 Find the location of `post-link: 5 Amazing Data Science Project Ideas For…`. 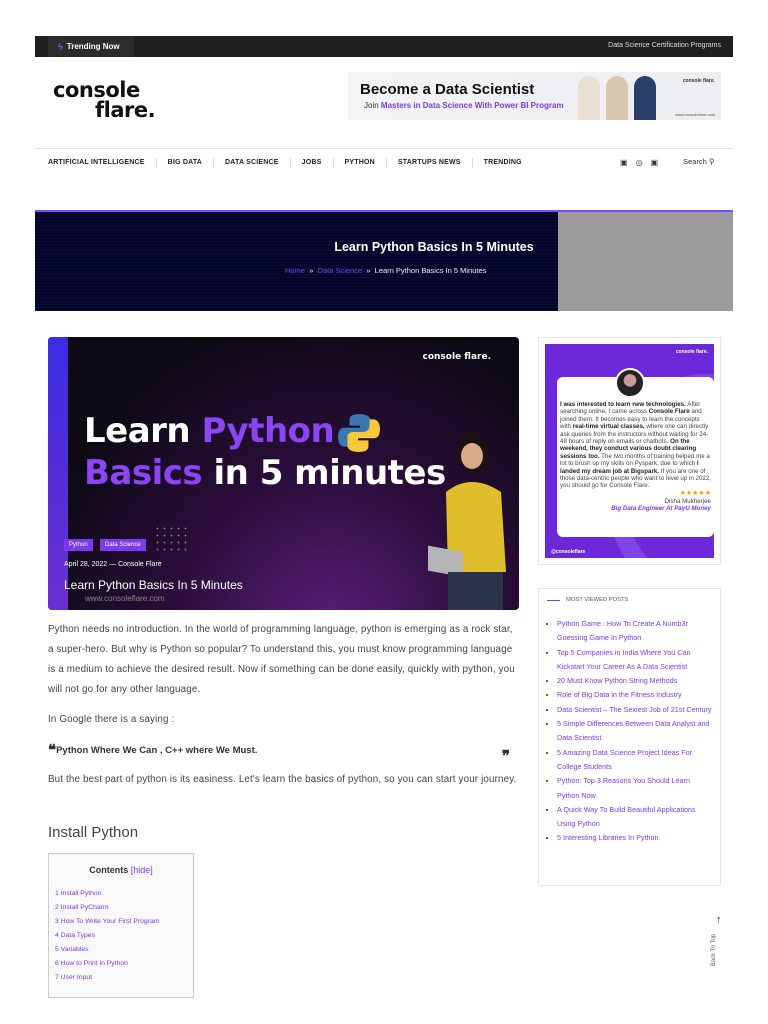

post-link: 5 Amazing Data Science Project Ideas For… is located at coordinates (634, 760).